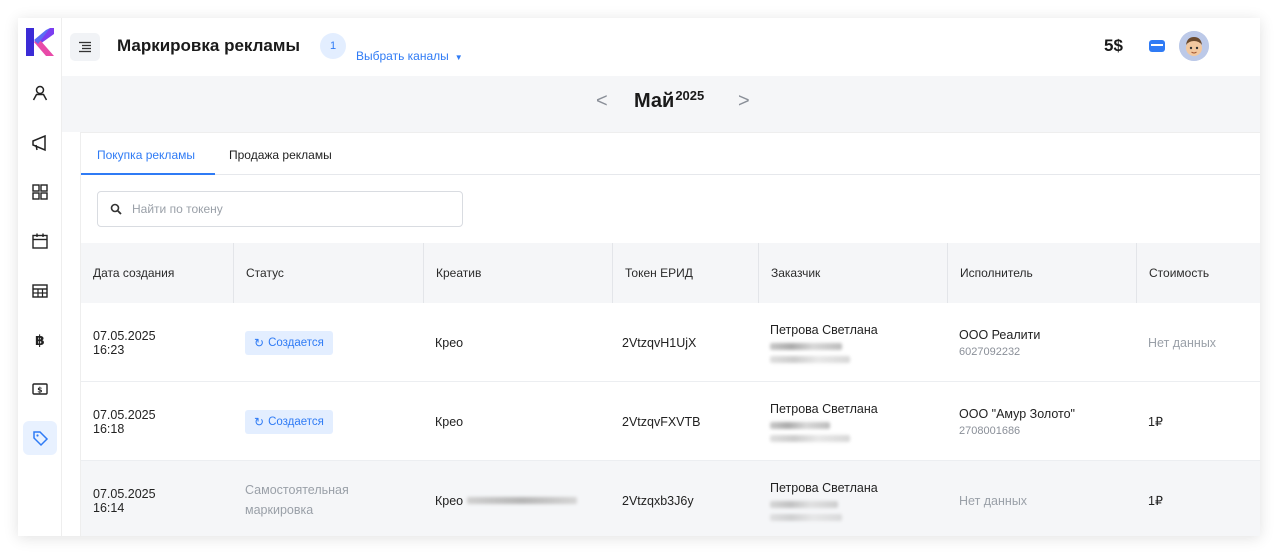 Image resolution: width=1280 pixels, height=554 pixels. I want to click on token-cell: 2Vtzqxb3J6y, so click(685, 498).